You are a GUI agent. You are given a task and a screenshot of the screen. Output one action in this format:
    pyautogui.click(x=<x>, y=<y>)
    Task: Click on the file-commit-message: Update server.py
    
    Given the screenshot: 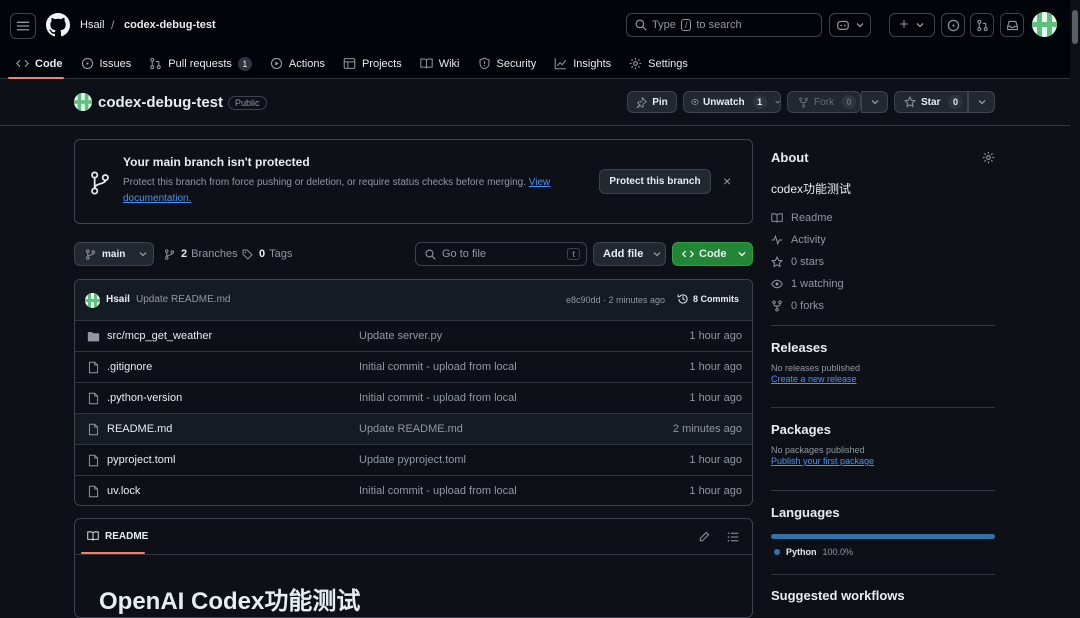 What is the action you would take?
    pyautogui.click(x=400, y=336)
    